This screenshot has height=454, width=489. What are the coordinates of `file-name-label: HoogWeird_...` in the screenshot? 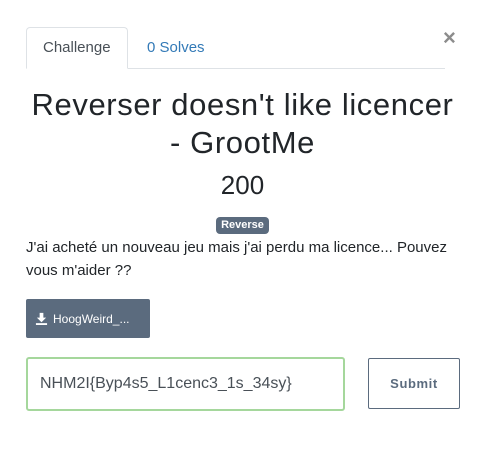 It's located at (91, 318).